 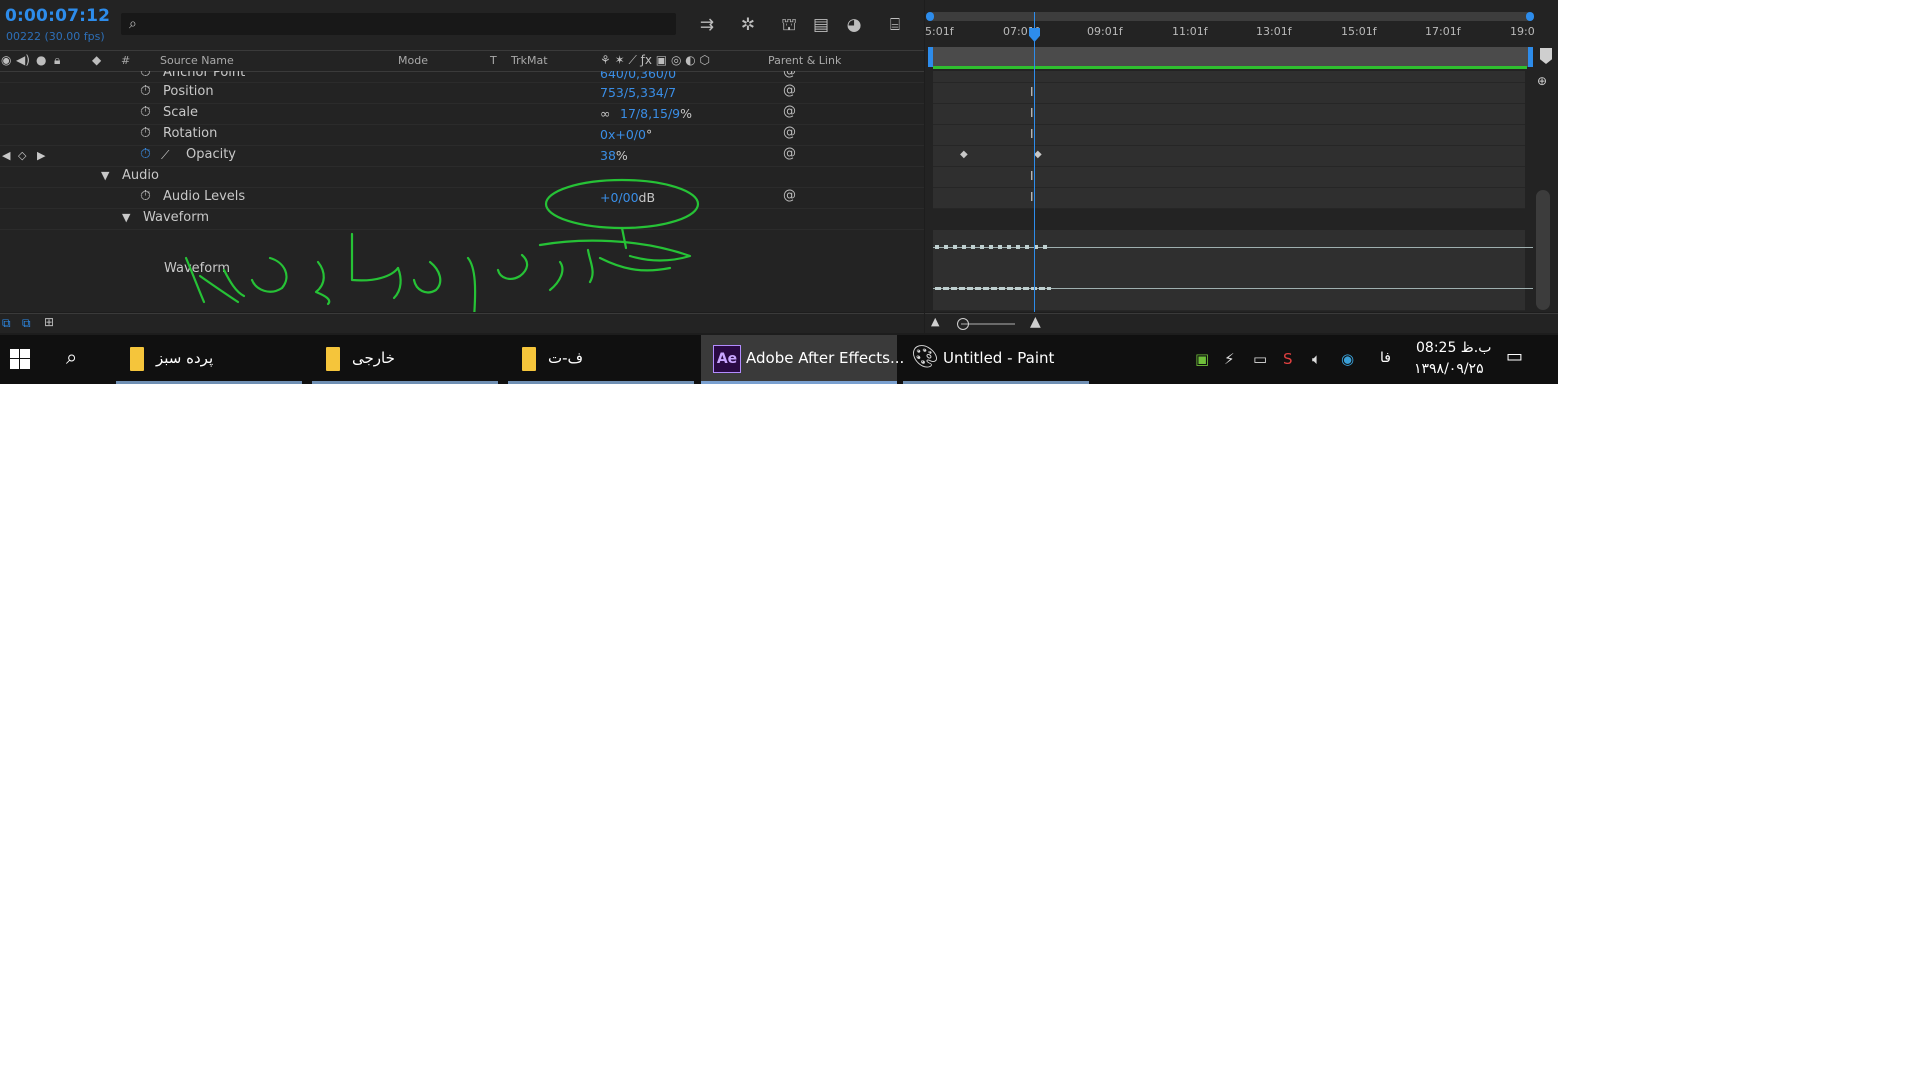 I want to click on annotation-circle, so click(x=622, y=204).